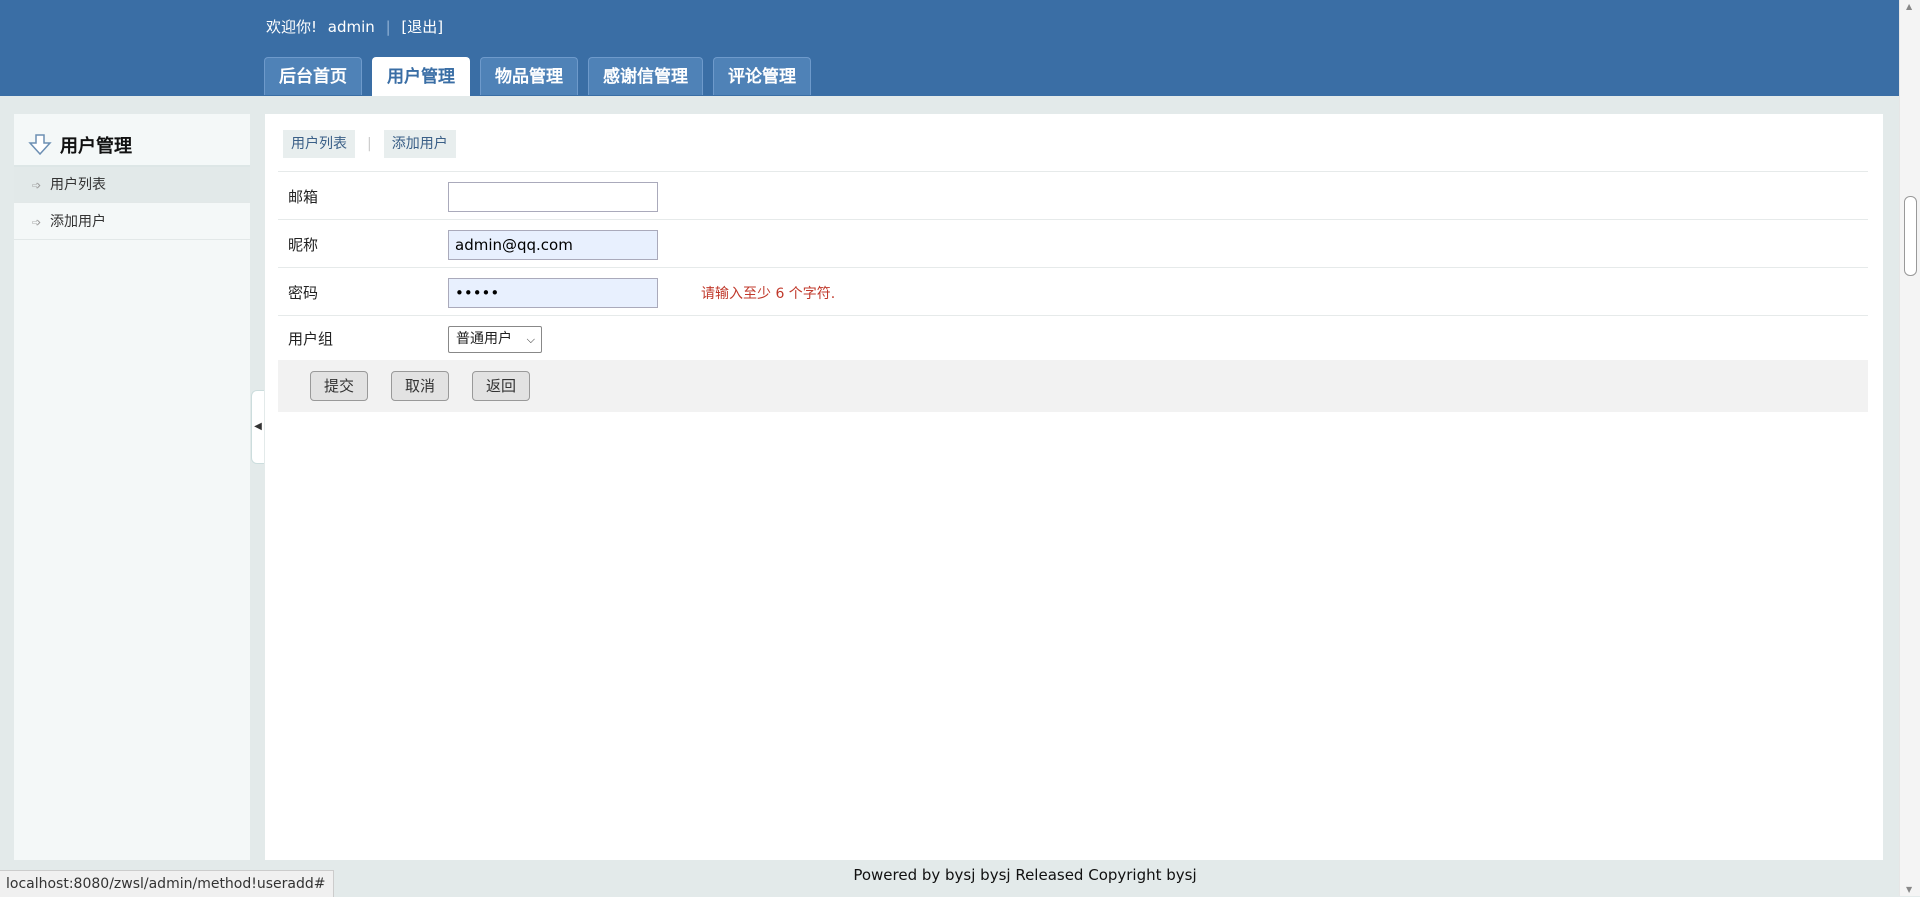 This screenshot has height=897, width=1920. Describe the element at coordinates (1073, 338) in the screenshot. I see `form-row-group: 用户组 普通用户 ⌵` at that location.